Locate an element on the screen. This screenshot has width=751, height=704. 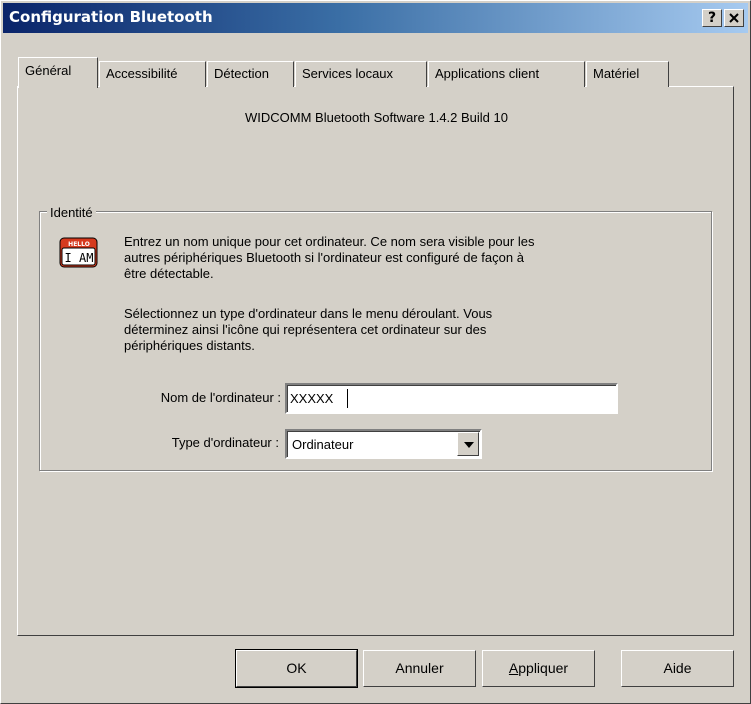
apply-label-rest: ppliquer is located at coordinates (543, 668).